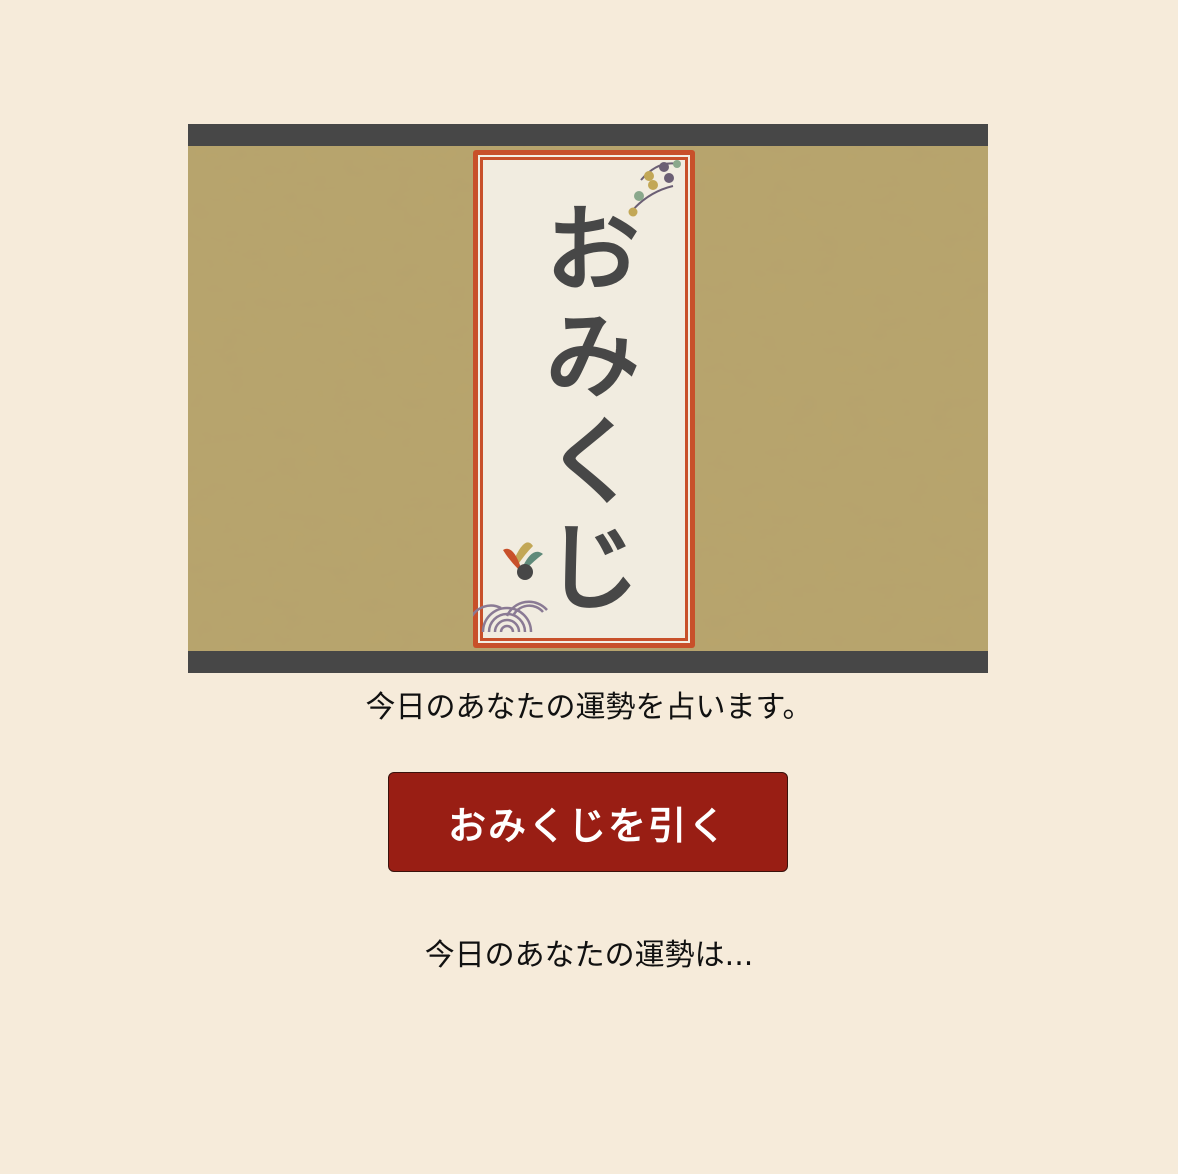 The width and height of the screenshot is (1178, 1174). I want to click on draw-omikuji-button: おみくじを引く, so click(588, 822).